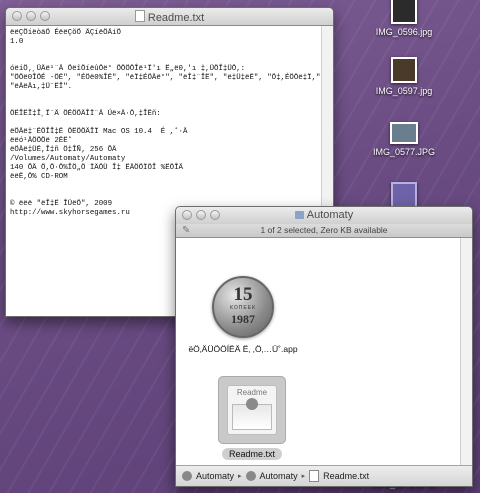 The height and width of the screenshot is (493, 480). Describe the element at coordinates (215, 476) in the screenshot. I see `path-item-0: Automaty` at that location.